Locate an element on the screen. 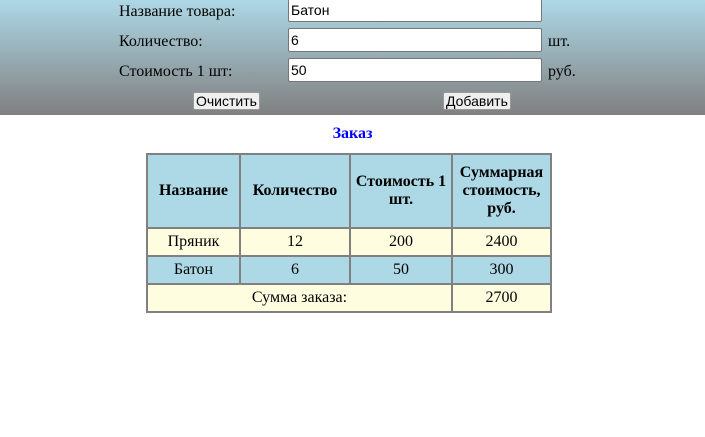 This screenshot has width=705, height=437. header-qty: Количество is located at coordinates (295, 191).